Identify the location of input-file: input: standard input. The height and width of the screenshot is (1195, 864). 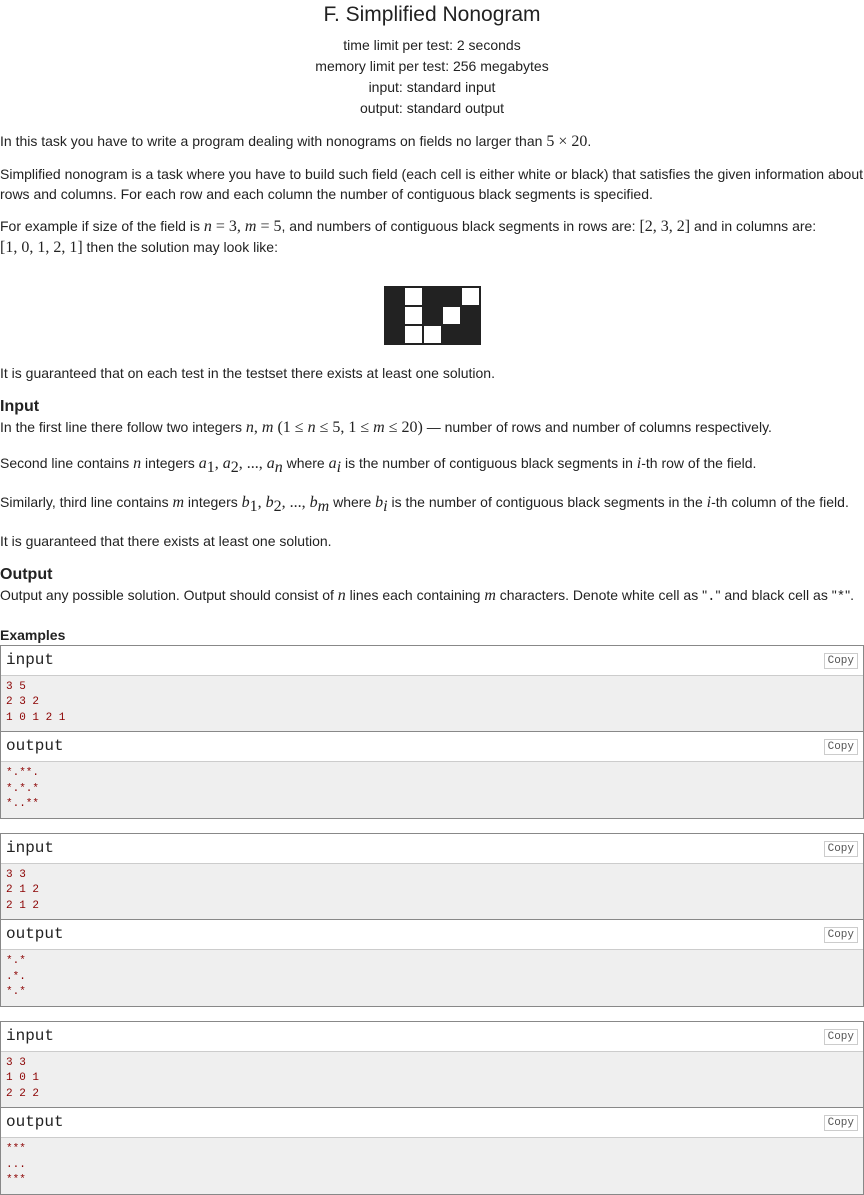
(432, 87).